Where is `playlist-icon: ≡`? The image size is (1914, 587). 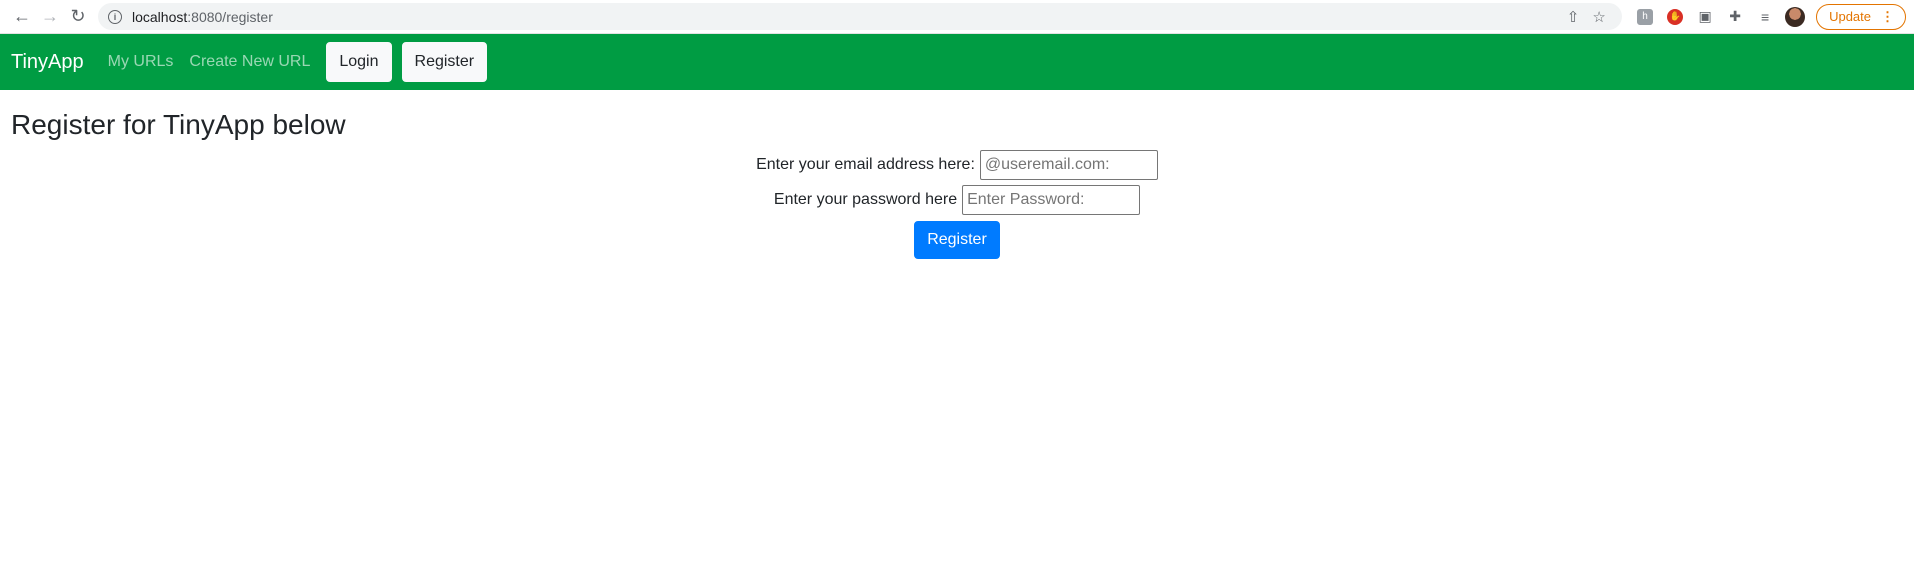
playlist-icon: ≡ is located at coordinates (1765, 17).